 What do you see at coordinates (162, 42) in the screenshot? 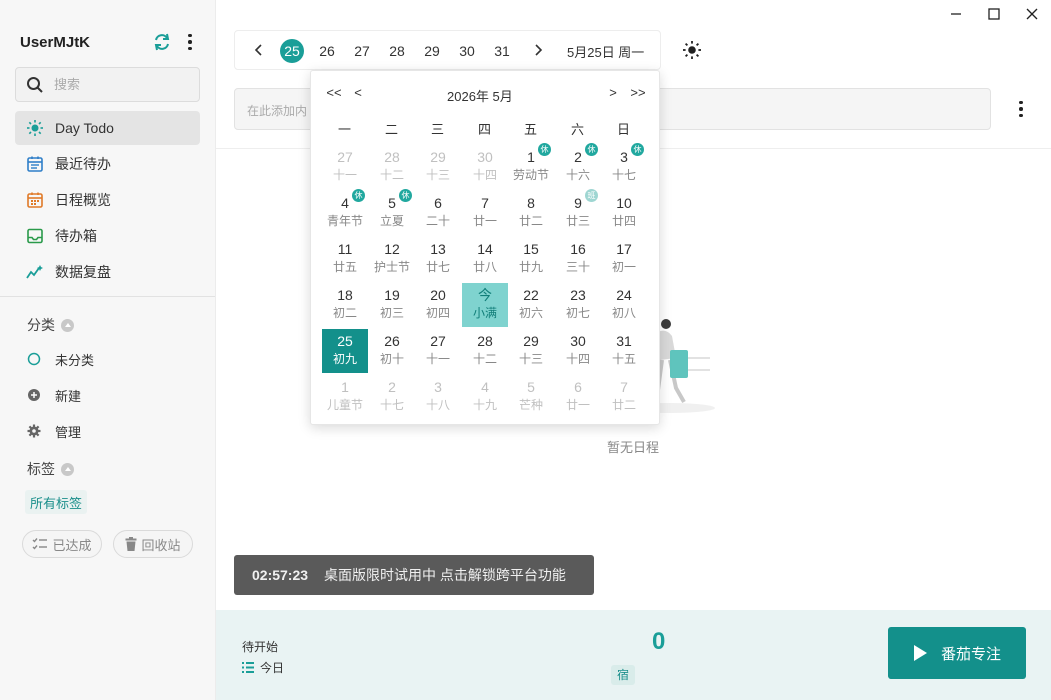
I see `sync-icon` at bounding box center [162, 42].